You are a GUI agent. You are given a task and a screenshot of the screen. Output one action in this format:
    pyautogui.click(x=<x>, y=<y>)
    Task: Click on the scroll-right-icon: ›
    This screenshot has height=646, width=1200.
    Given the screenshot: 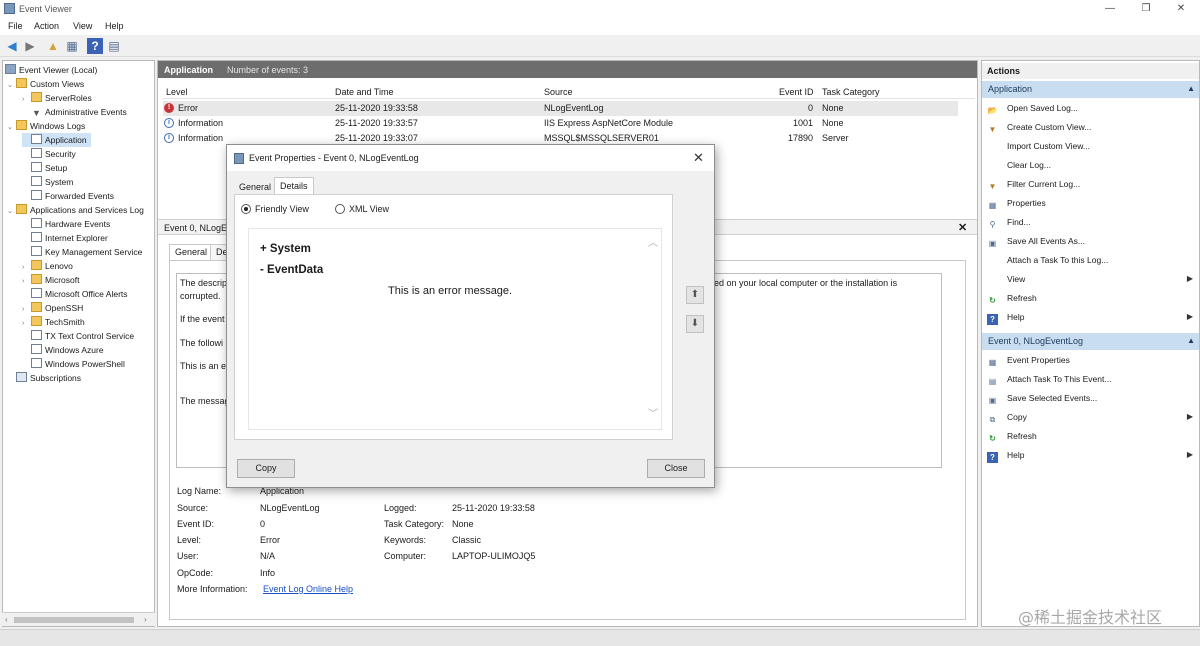 What is the action you would take?
    pyautogui.click(x=145, y=619)
    